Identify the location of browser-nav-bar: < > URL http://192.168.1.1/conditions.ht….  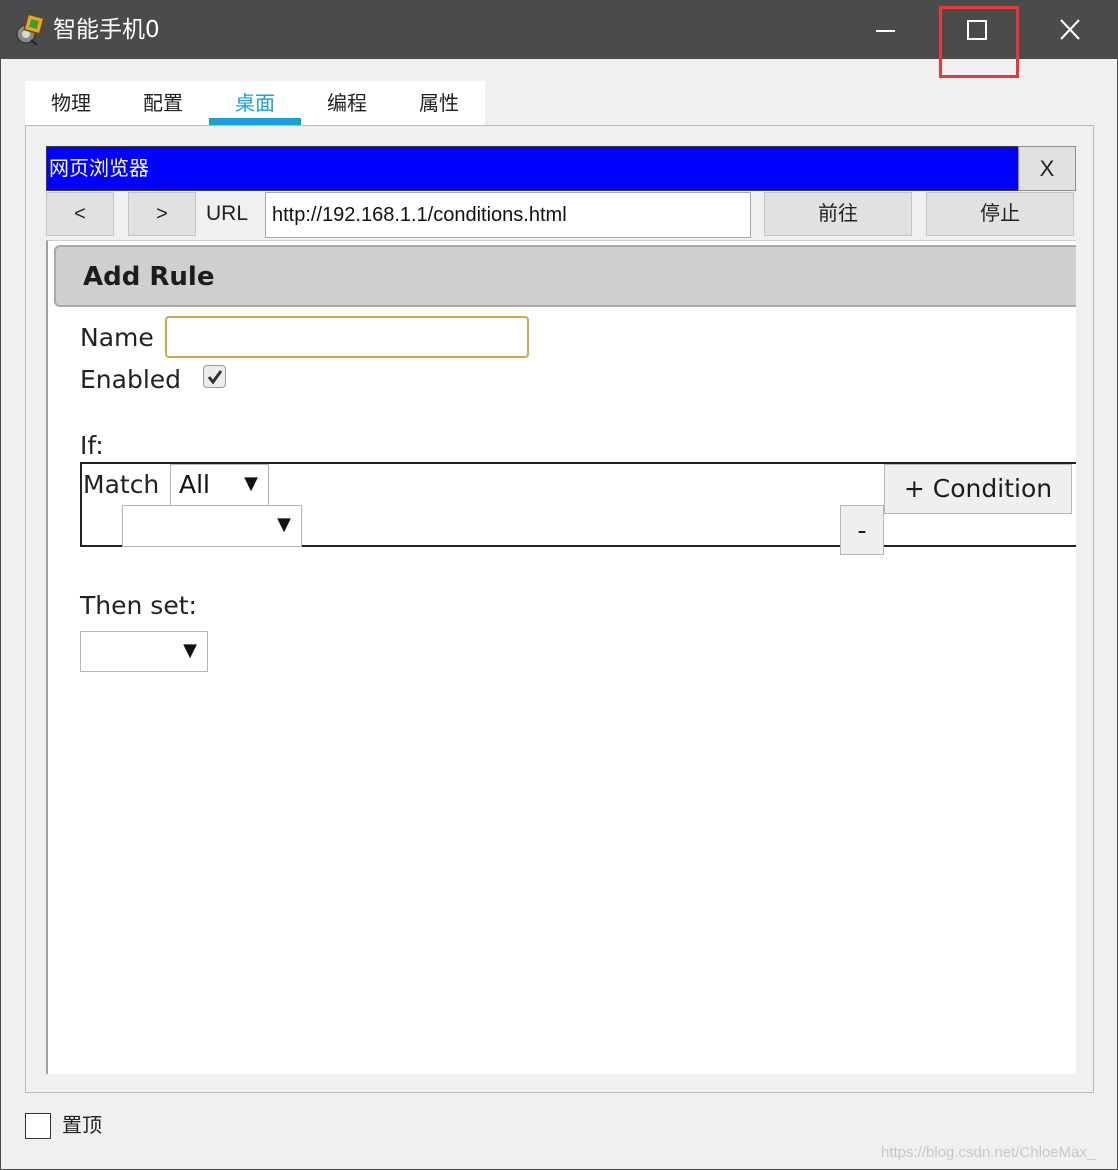
(561, 215).